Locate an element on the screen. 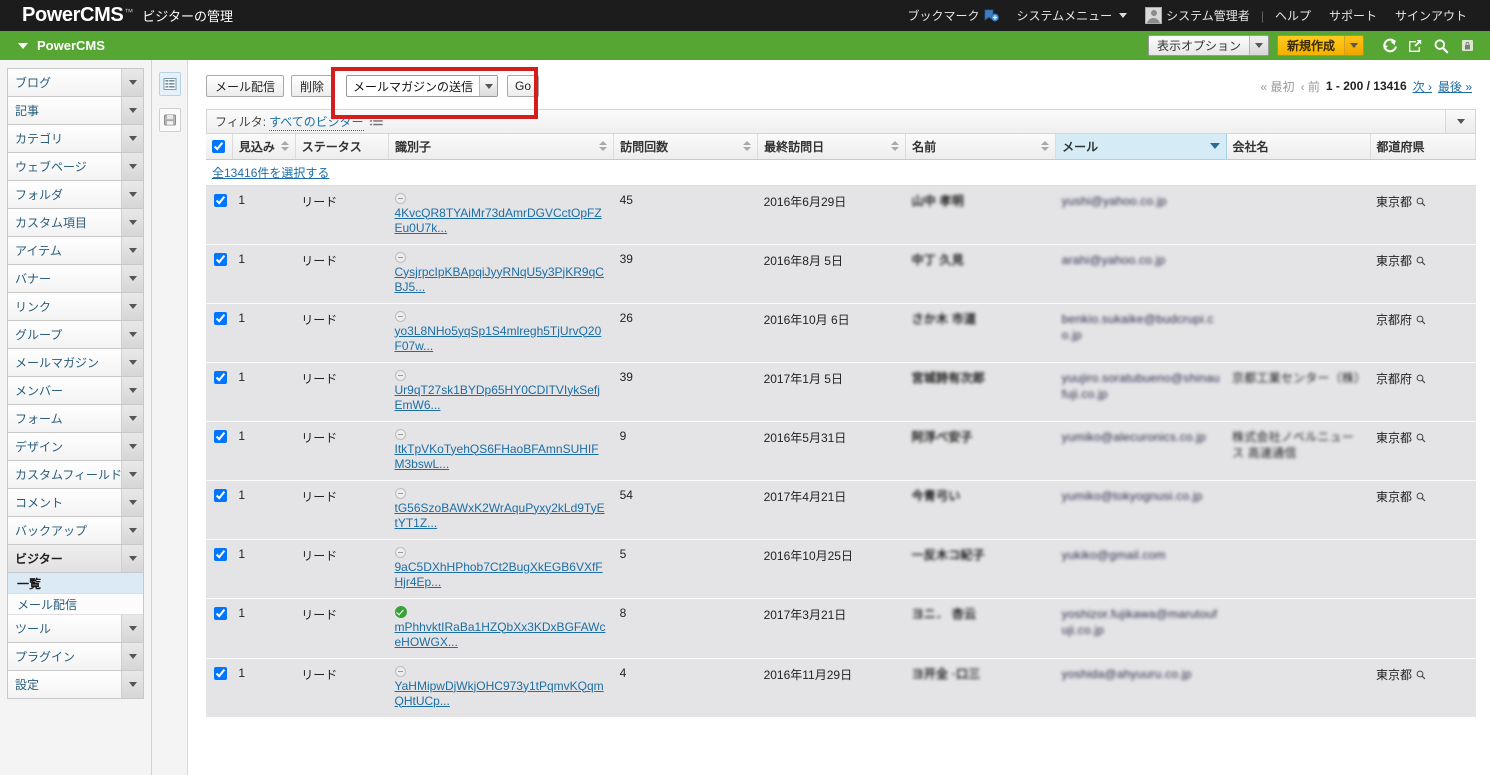 The height and width of the screenshot is (775, 1490). select-all-link: 全13416件を選択する is located at coordinates (270, 173).